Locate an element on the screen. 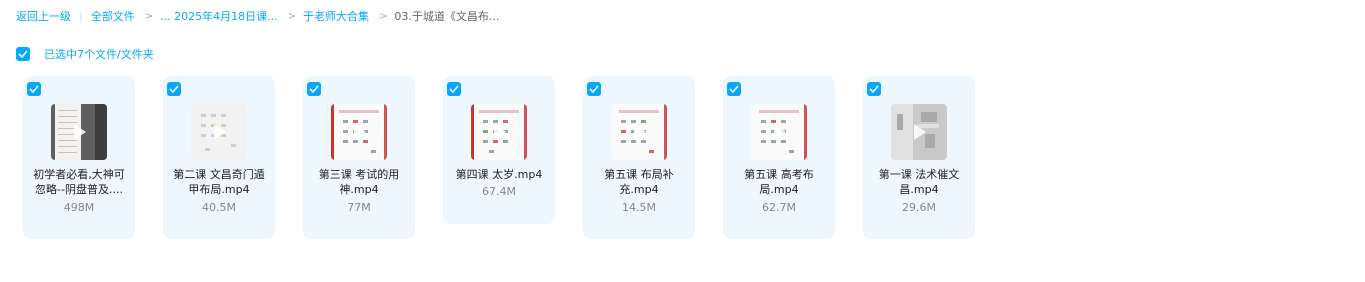  file-card: 第五课 布局补充.mp4 14.5M is located at coordinates (639, 157).